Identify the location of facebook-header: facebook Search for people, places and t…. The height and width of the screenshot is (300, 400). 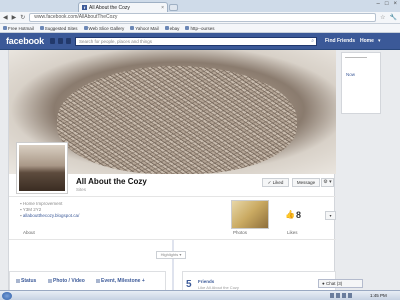
(200, 41).